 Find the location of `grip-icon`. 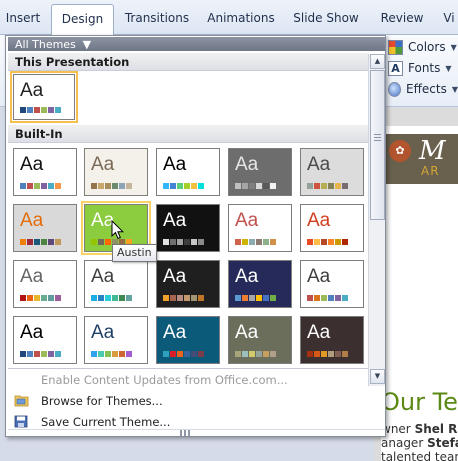

grip-icon is located at coordinates (377, 138).